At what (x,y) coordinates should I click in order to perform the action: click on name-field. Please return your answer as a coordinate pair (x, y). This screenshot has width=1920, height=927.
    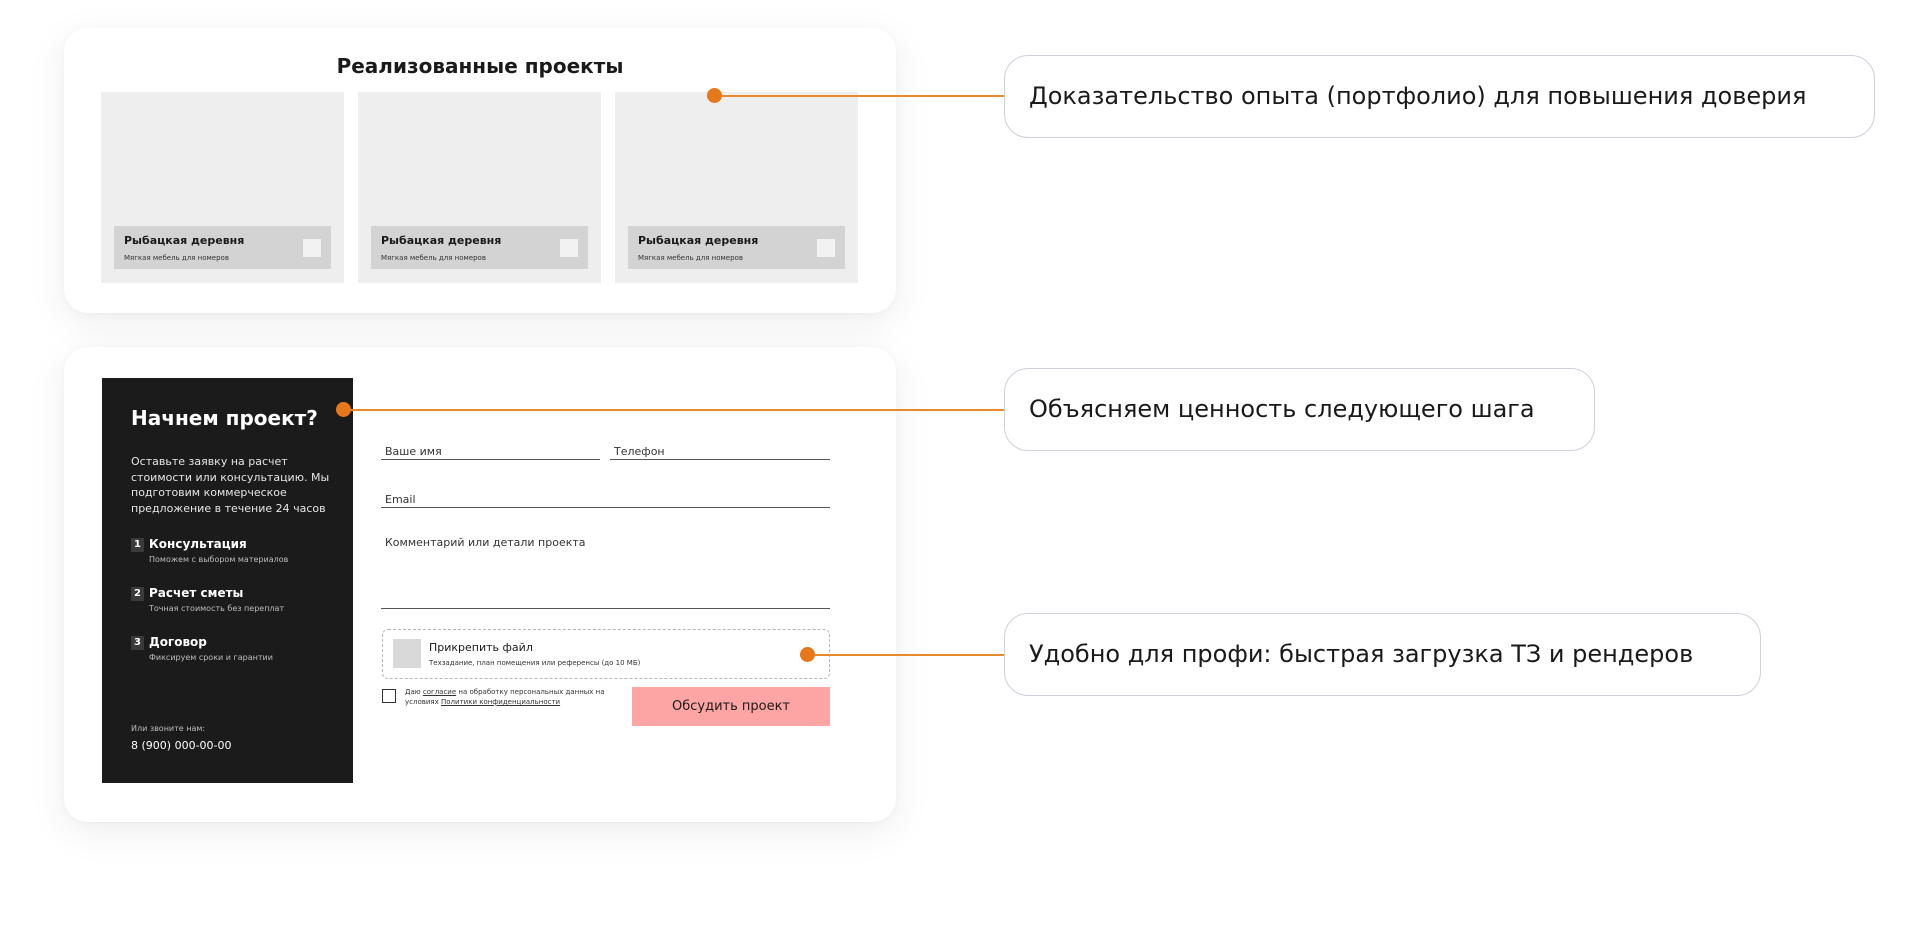
    Looking at the image, I should click on (490, 450).